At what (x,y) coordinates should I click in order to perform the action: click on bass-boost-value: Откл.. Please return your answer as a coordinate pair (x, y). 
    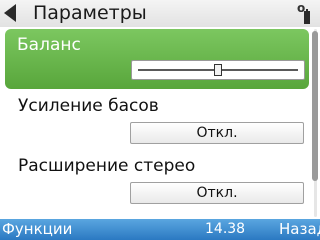
    Looking at the image, I should click on (217, 133).